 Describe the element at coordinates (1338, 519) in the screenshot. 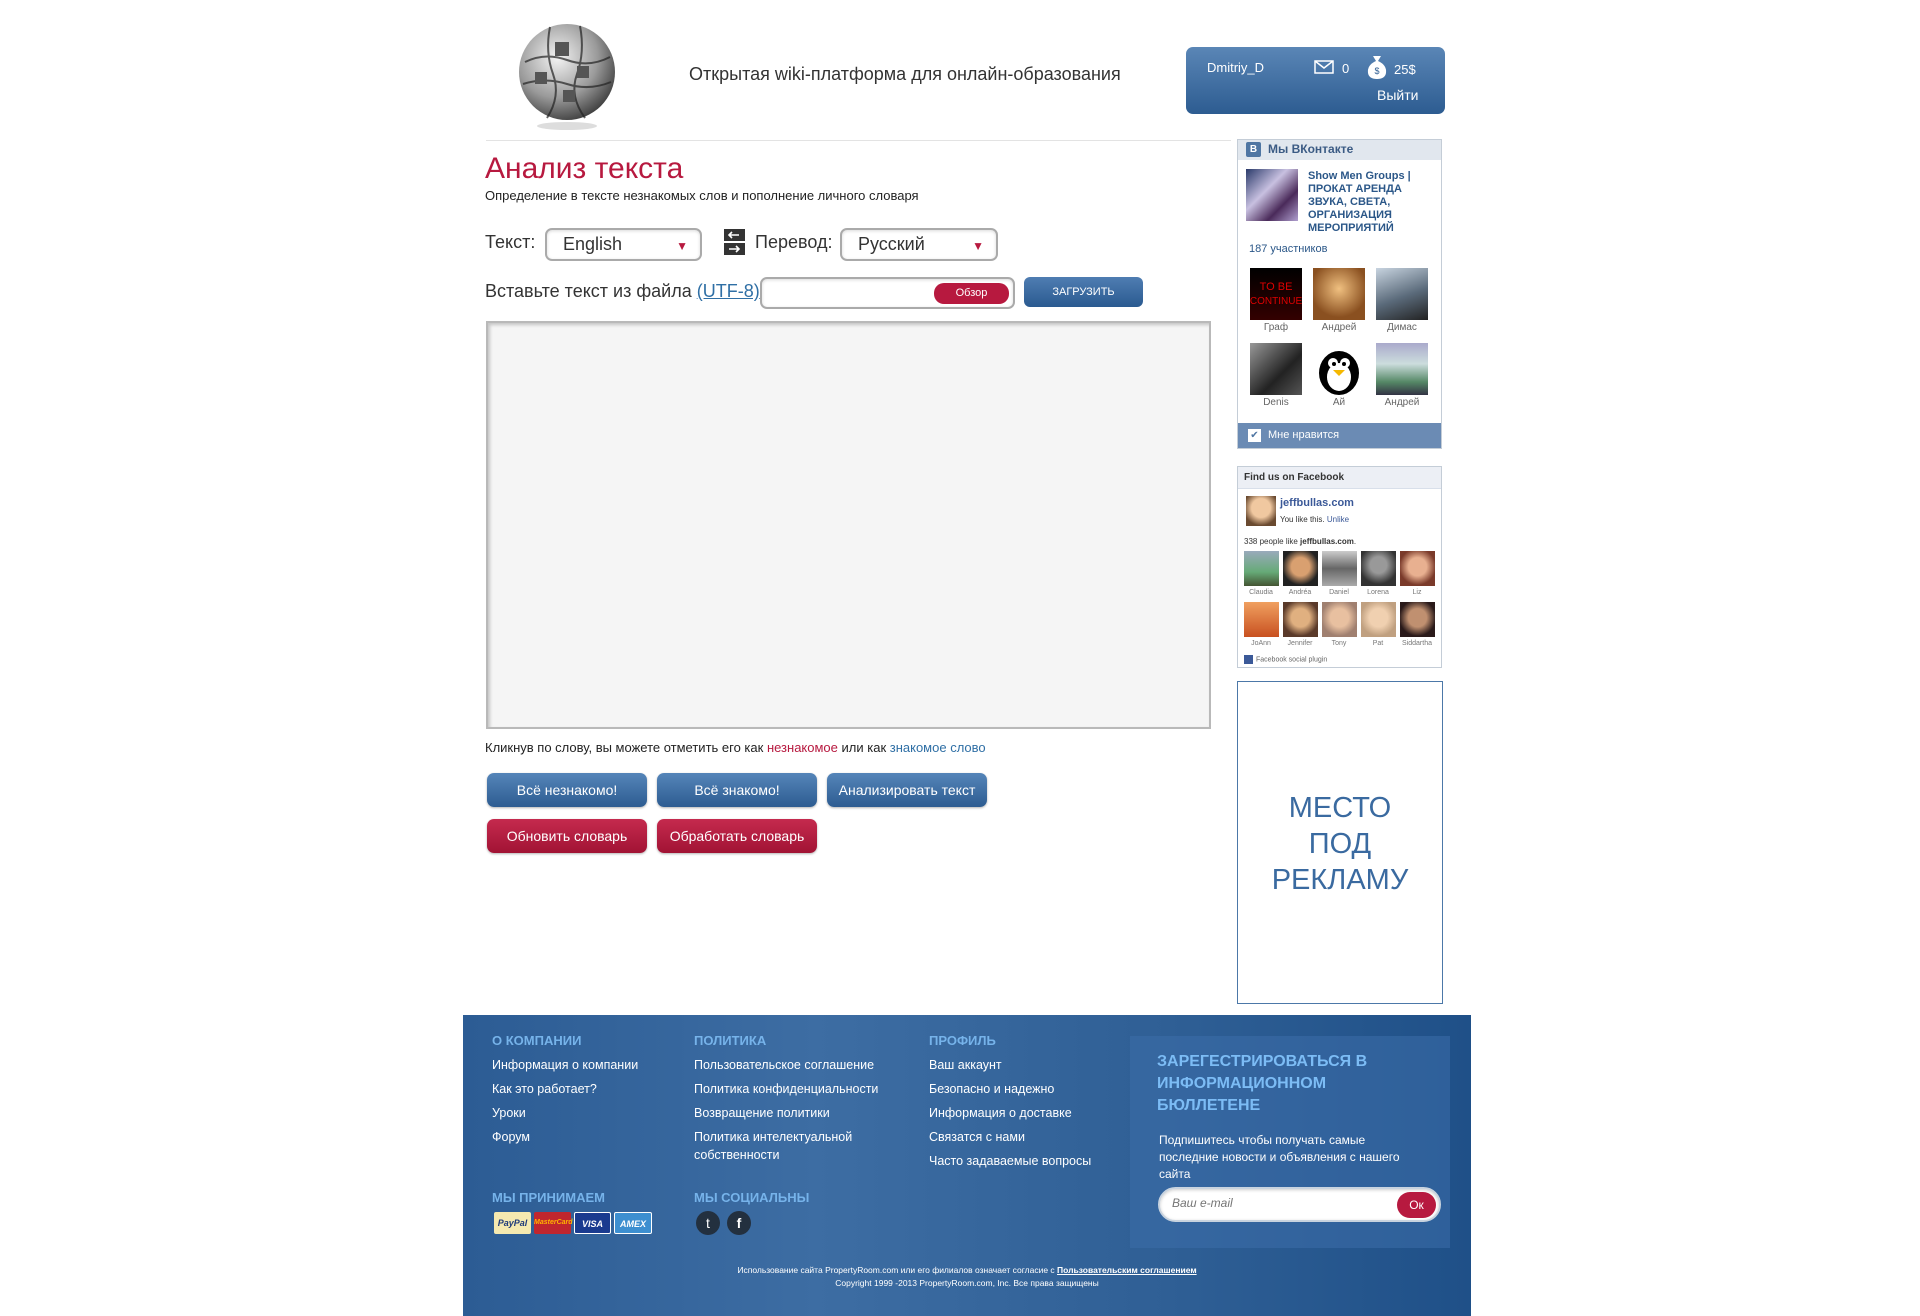

I see `unlike-link: Unlike` at that location.